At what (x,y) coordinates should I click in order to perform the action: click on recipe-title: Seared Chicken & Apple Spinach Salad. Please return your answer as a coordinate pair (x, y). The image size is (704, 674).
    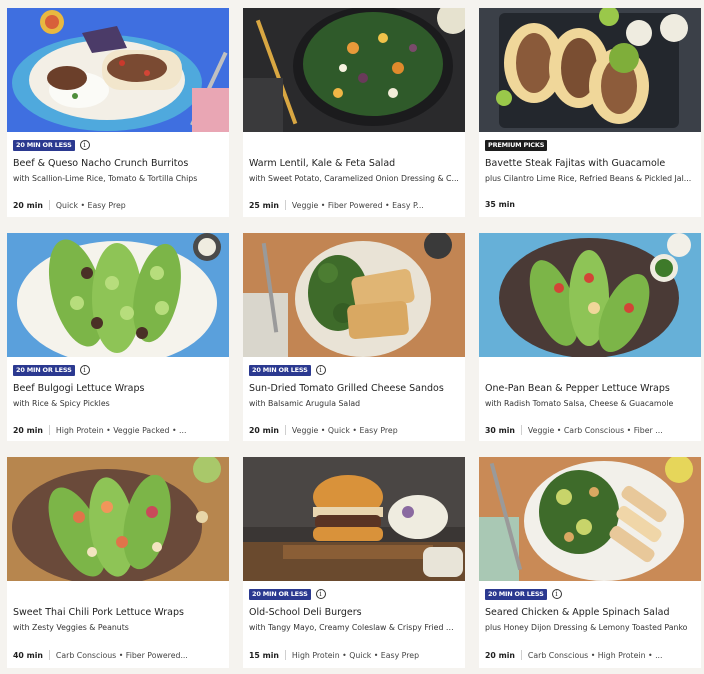
    Looking at the image, I should click on (590, 613).